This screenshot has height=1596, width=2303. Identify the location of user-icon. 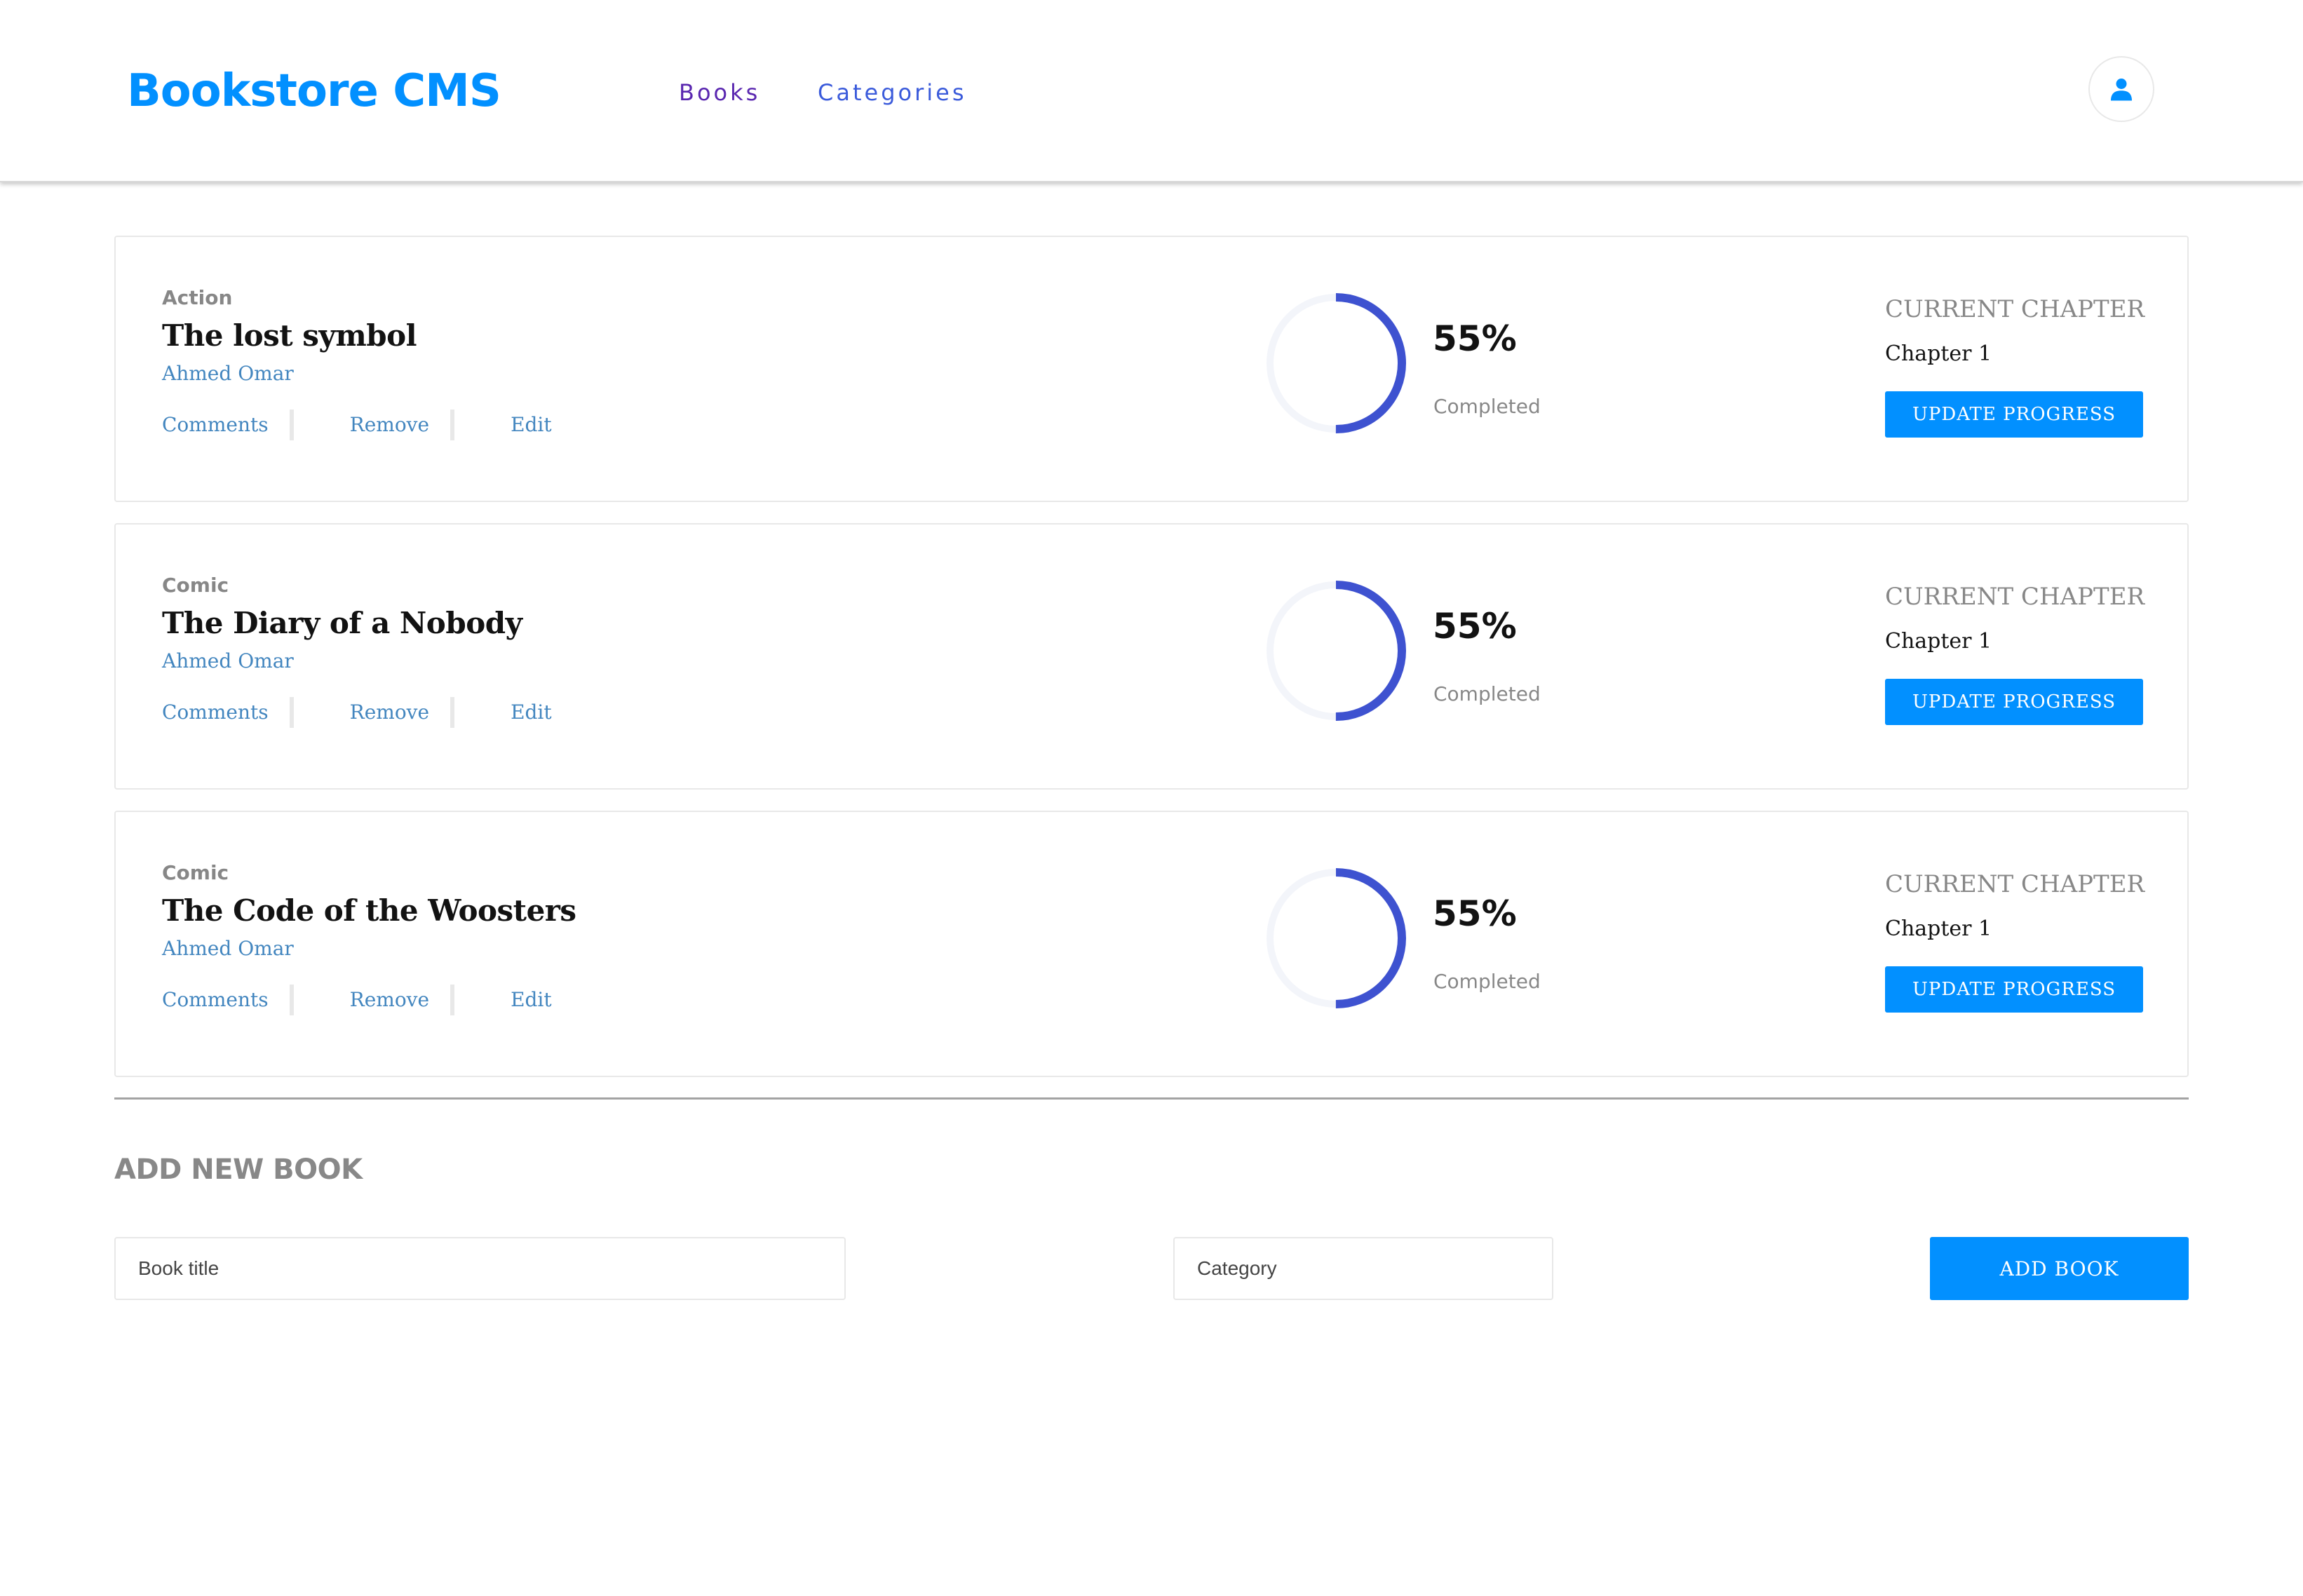
(2121, 90).